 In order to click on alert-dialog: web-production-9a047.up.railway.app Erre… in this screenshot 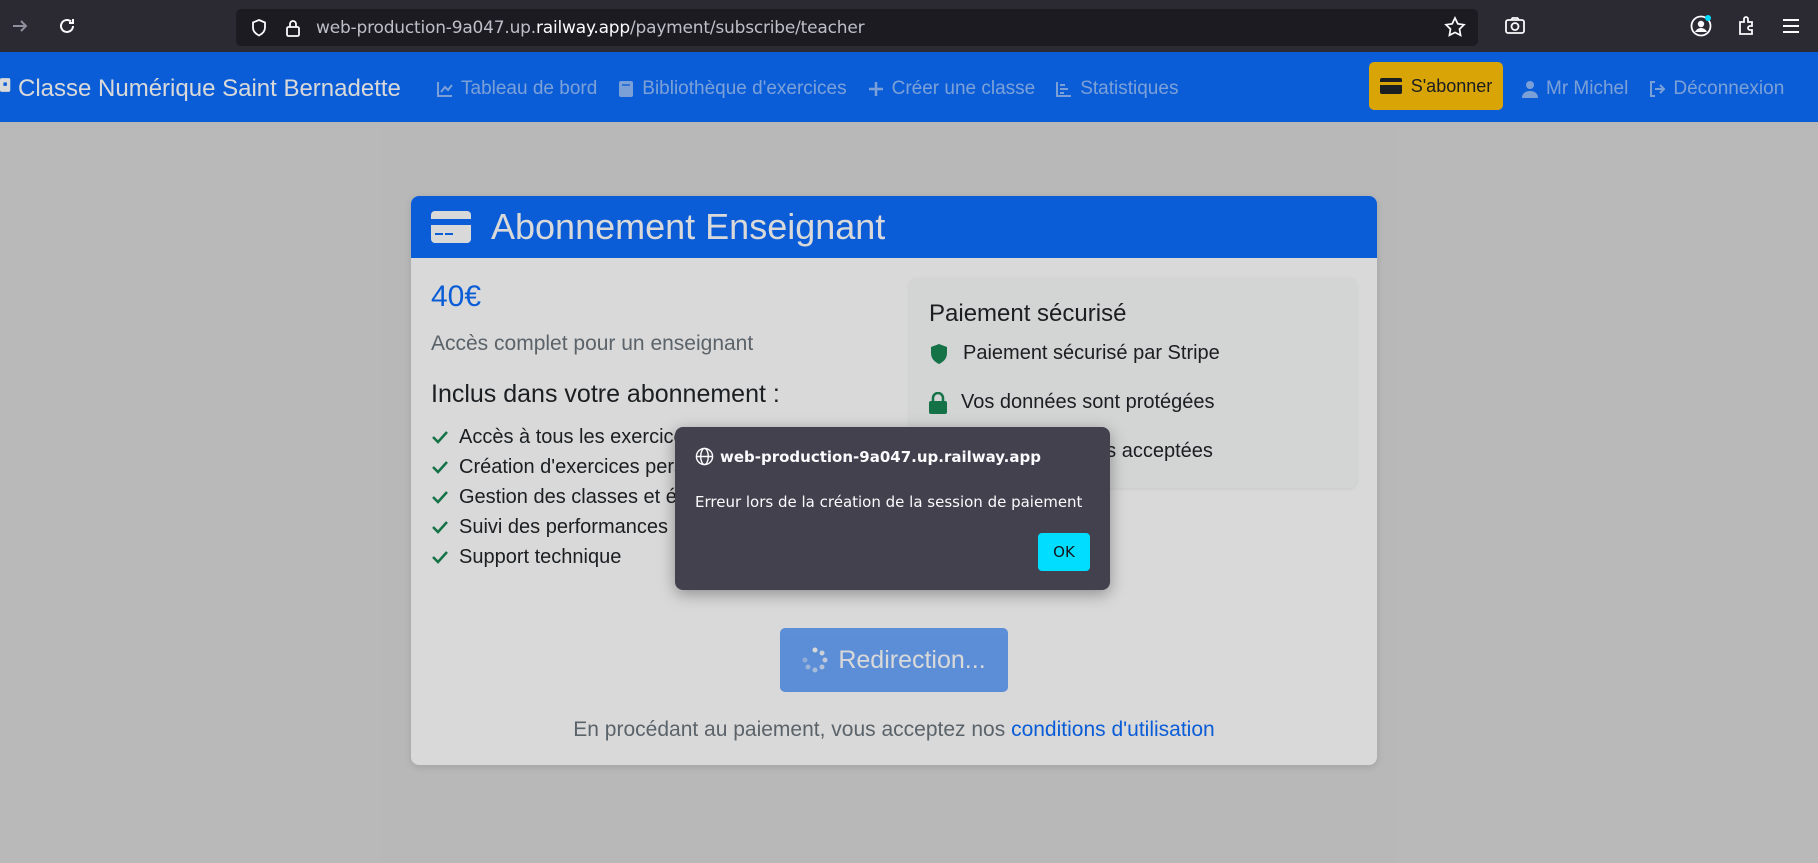, I will do `click(892, 508)`.